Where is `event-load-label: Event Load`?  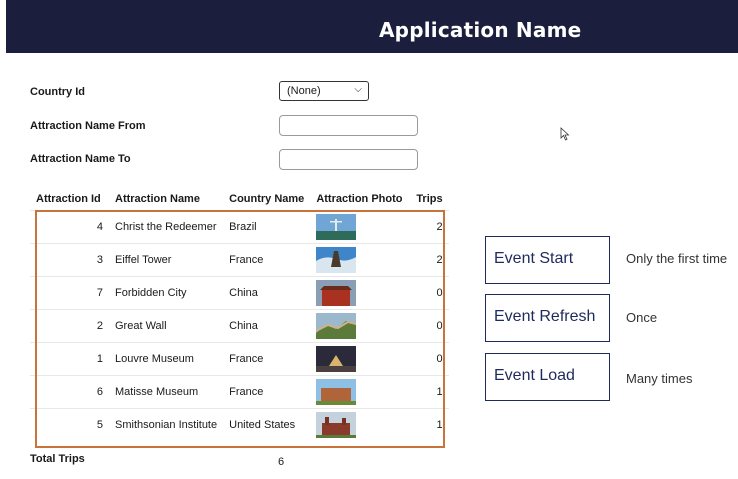
event-load-label: Event Load is located at coordinates (534, 375).